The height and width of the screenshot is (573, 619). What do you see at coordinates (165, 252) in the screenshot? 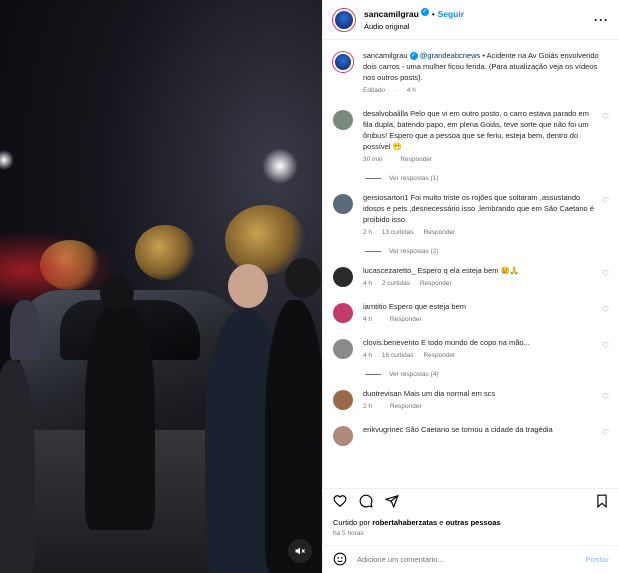
I see `tree` at bounding box center [165, 252].